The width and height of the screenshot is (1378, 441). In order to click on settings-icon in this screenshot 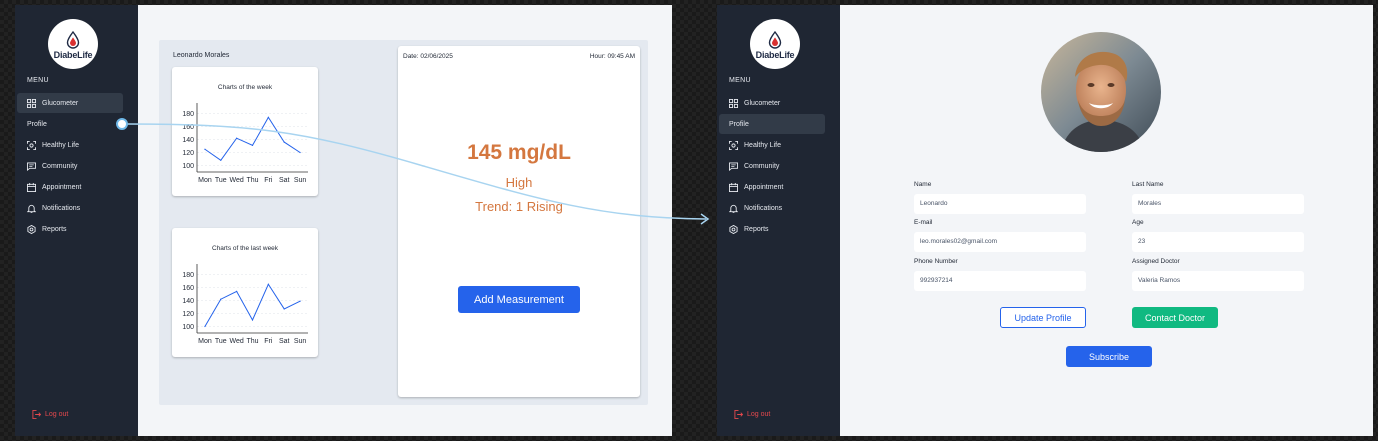, I will do `click(31, 229)`.